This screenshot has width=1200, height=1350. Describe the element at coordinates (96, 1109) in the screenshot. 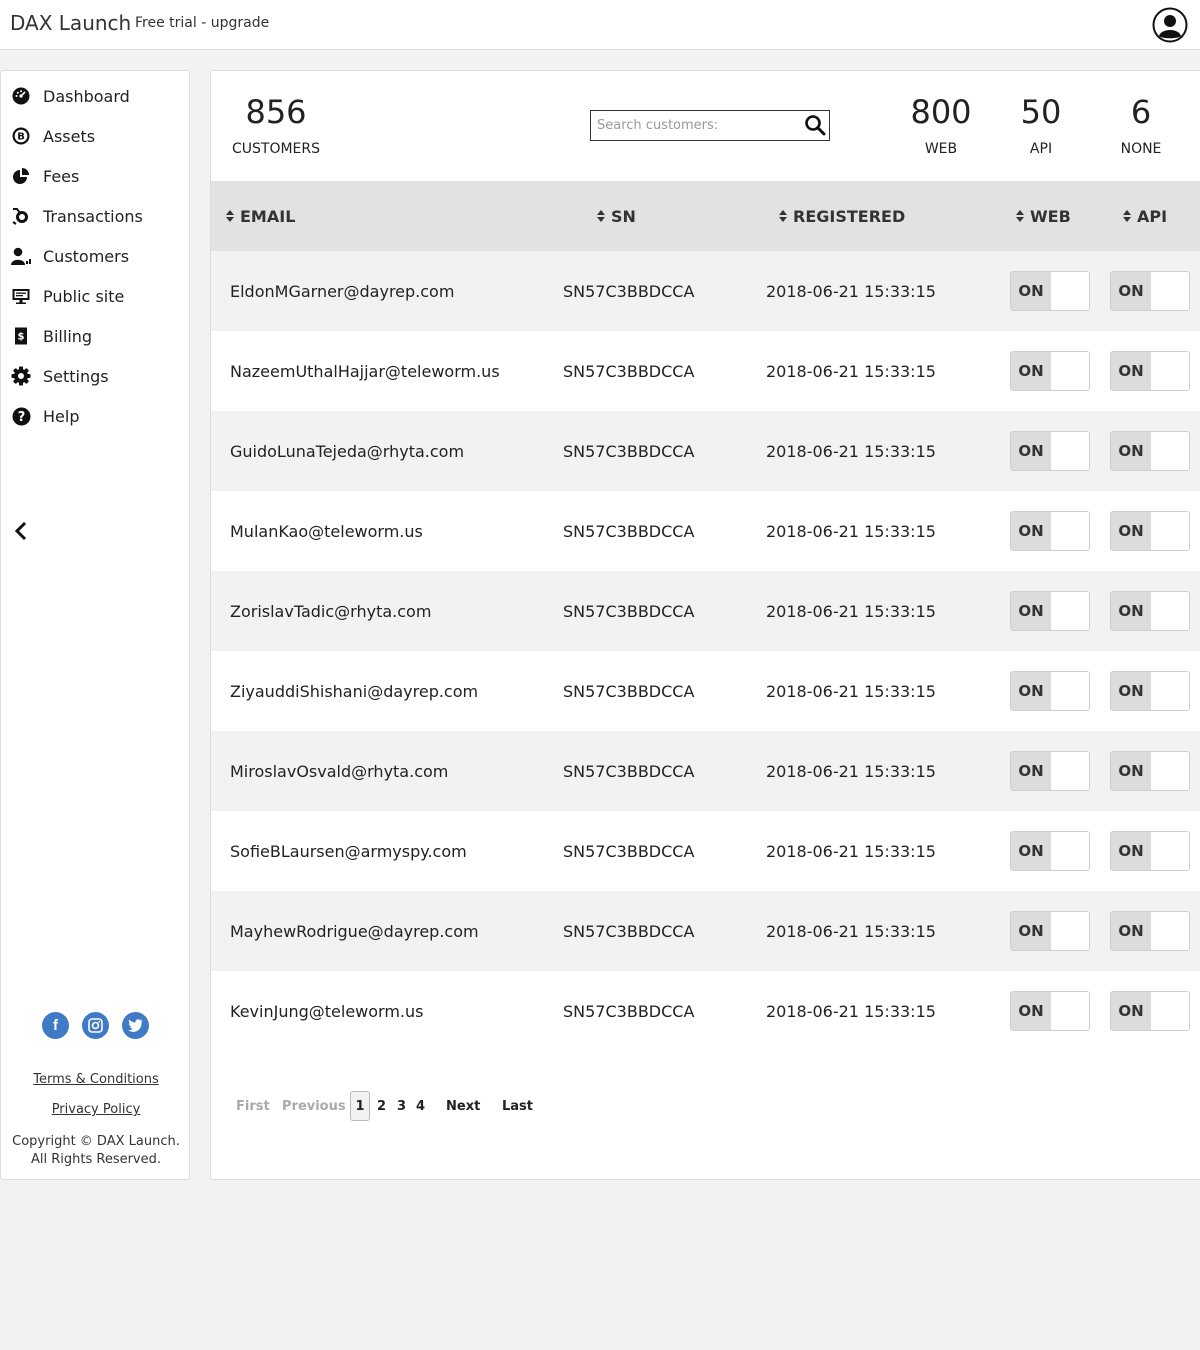

I see `privacy-link: Privacy Policy` at that location.